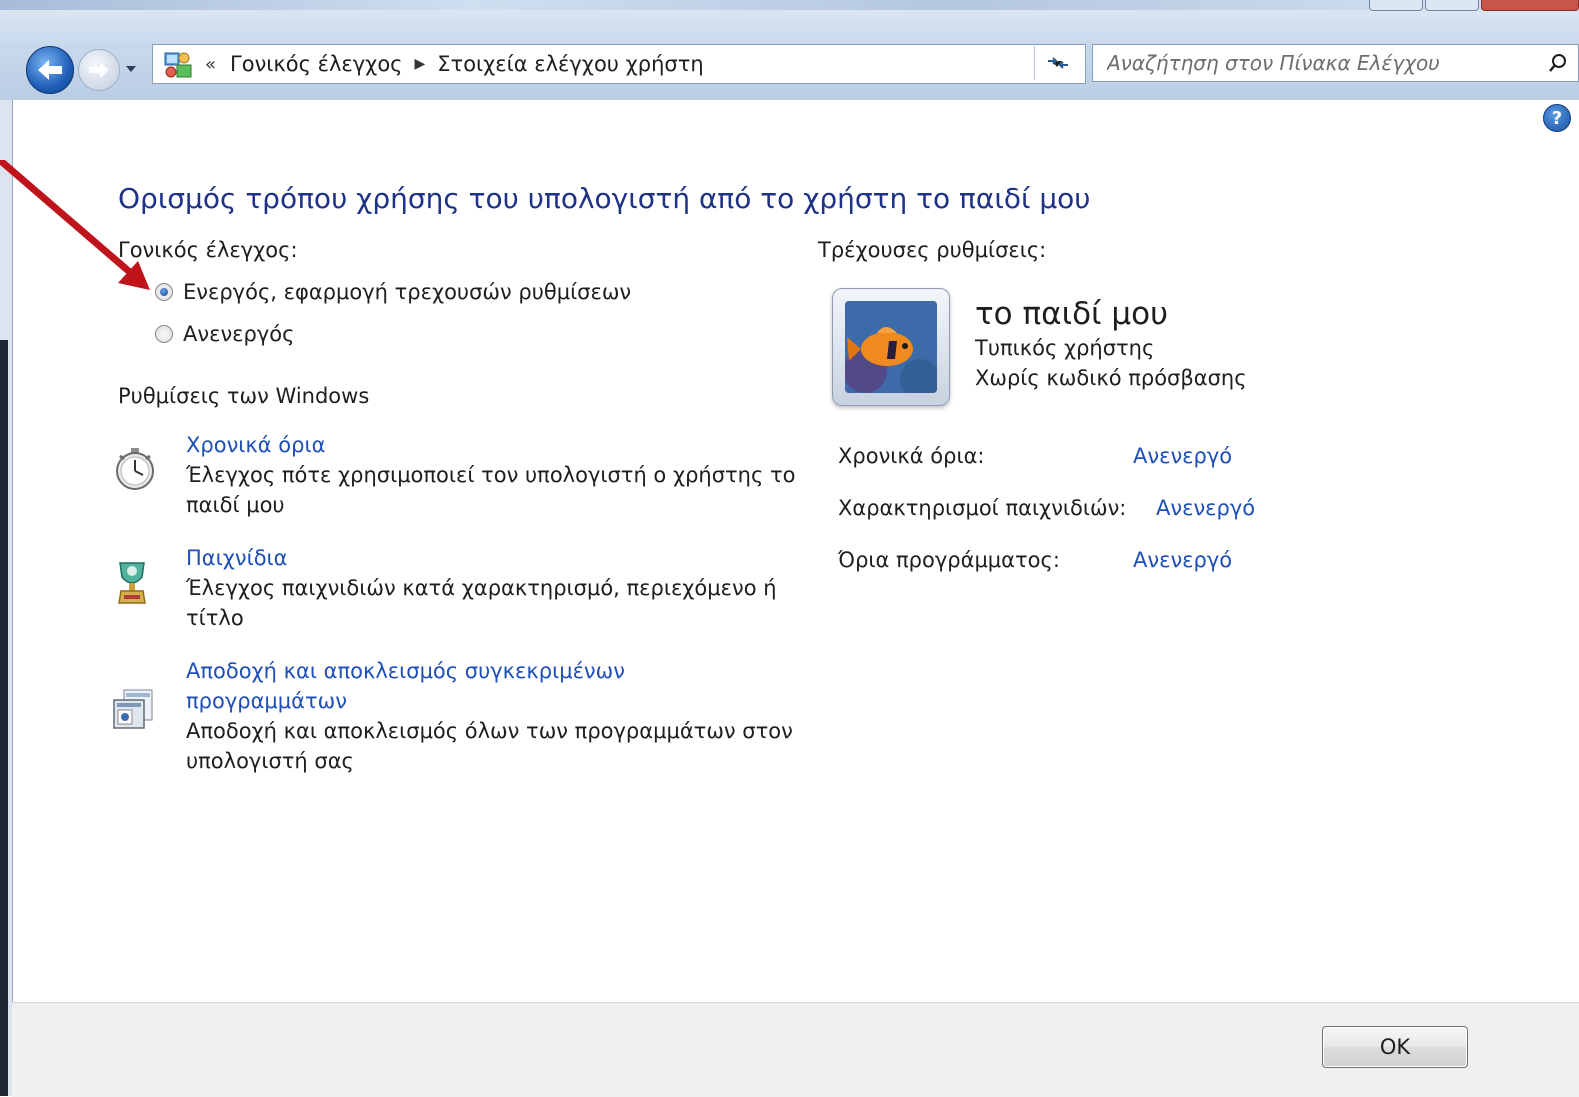  What do you see at coordinates (210, 64) in the screenshot?
I see `breadcrumb-overflow: «` at bounding box center [210, 64].